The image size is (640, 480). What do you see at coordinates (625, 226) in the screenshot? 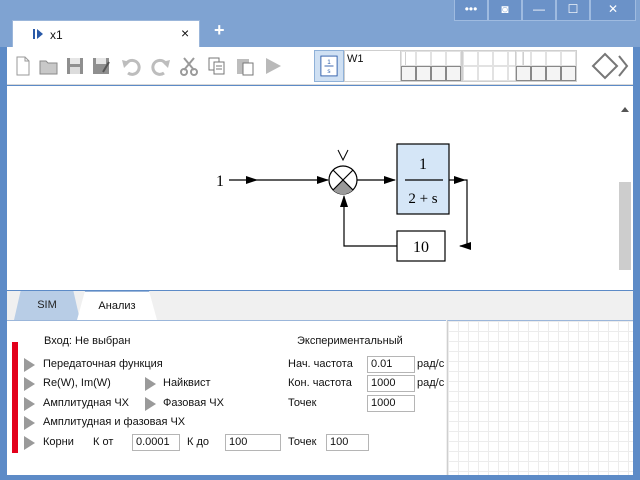
I see `scroll-thumb` at bounding box center [625, 226].